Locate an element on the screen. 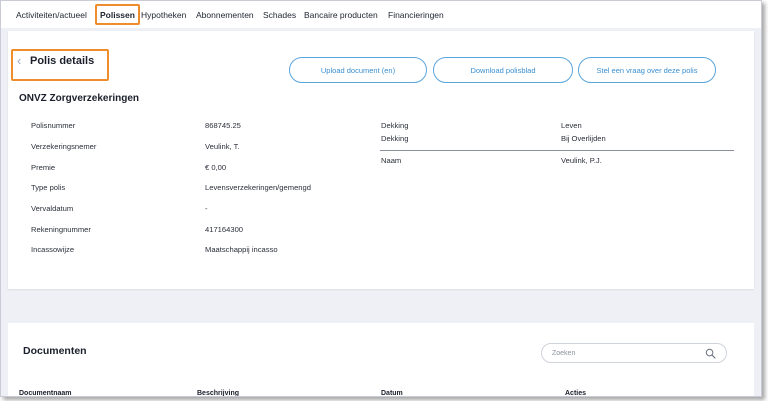 The height and width of the screenshot is (401, 768). field-label: Incassowijze is located at coordinates (53, 249).